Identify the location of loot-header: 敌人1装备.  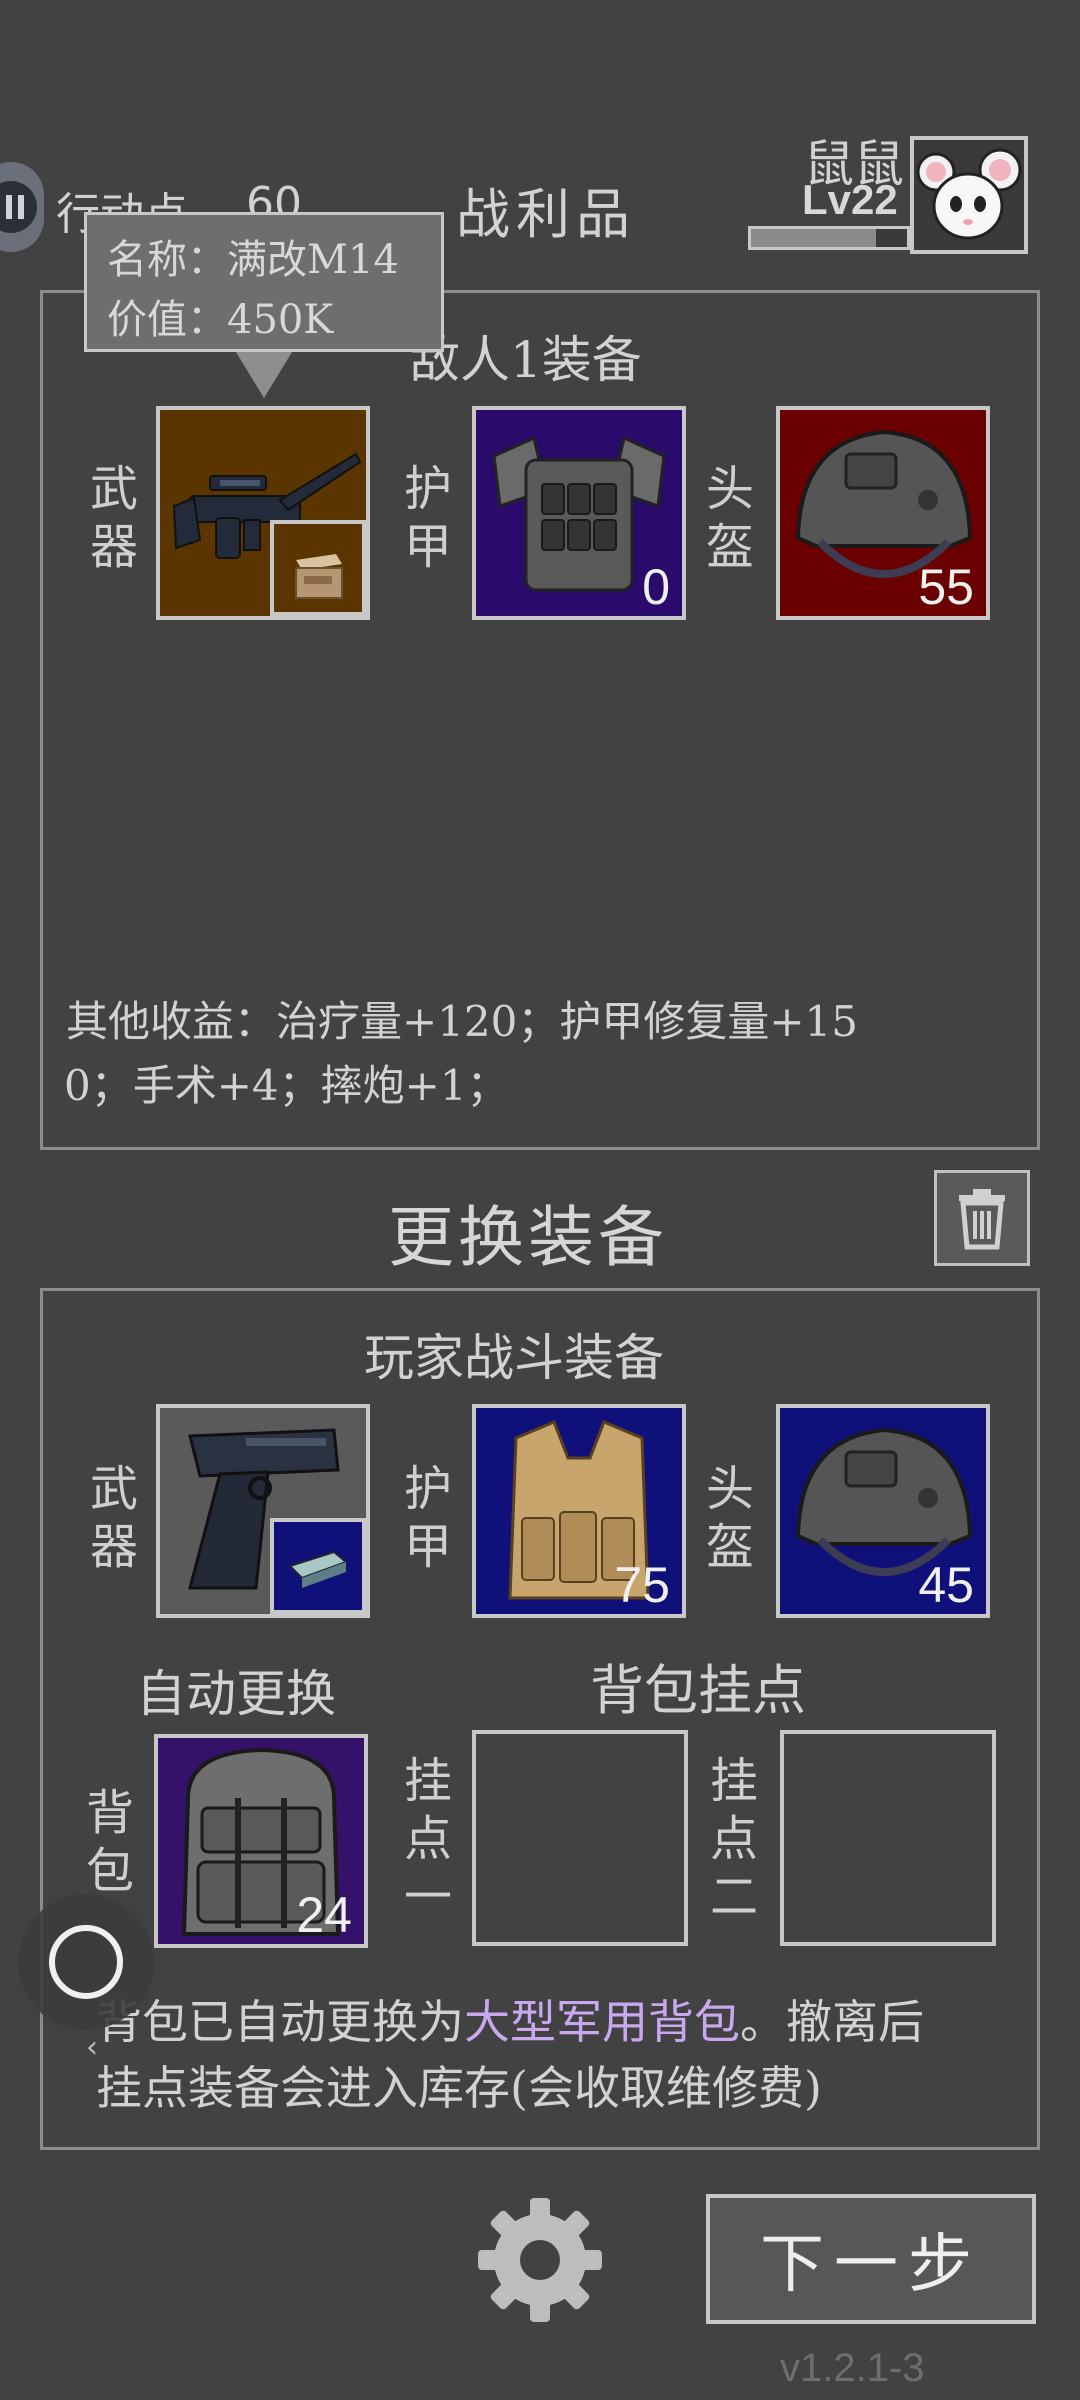
(526, 360).